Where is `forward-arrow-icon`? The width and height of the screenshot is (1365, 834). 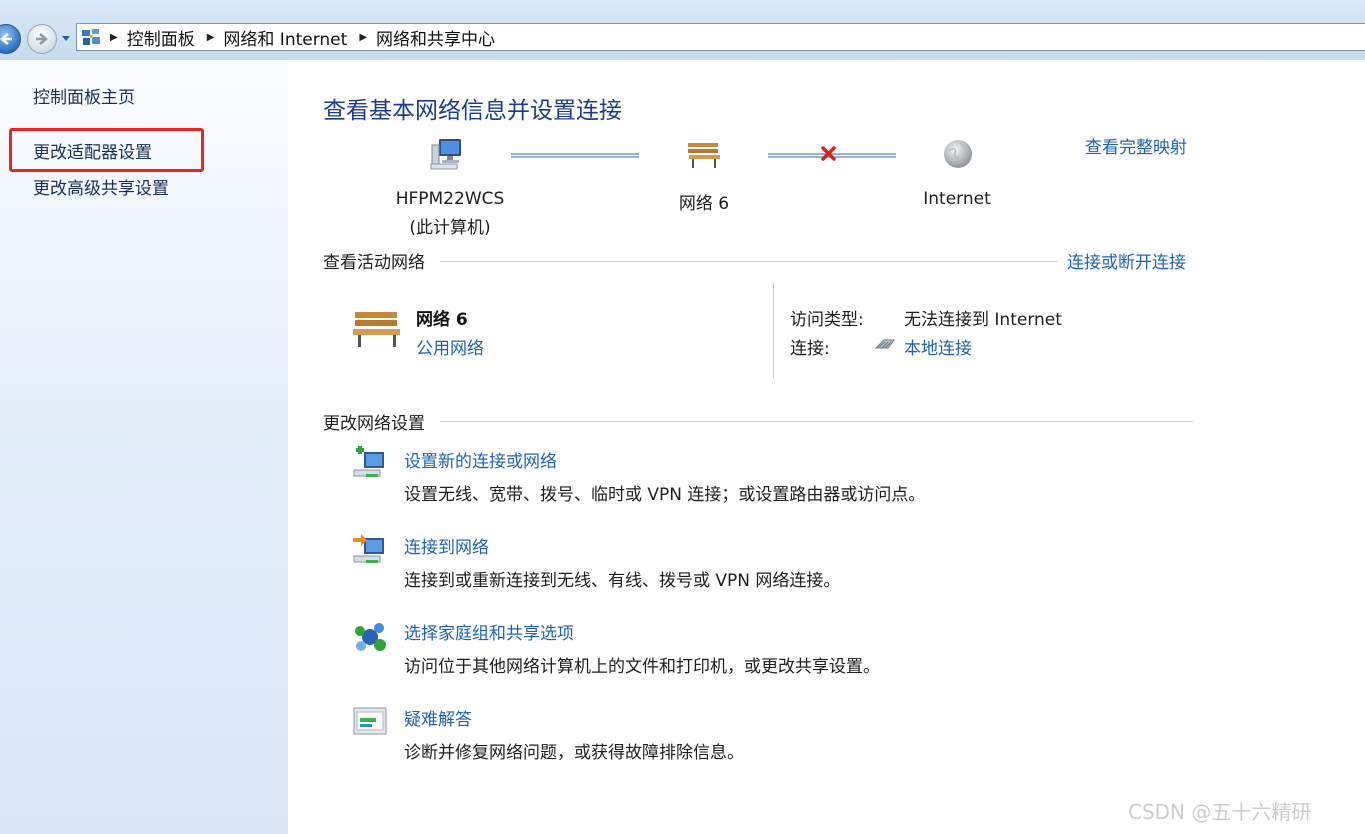 forward-arrow-icon is located at coordinates (42, 39).